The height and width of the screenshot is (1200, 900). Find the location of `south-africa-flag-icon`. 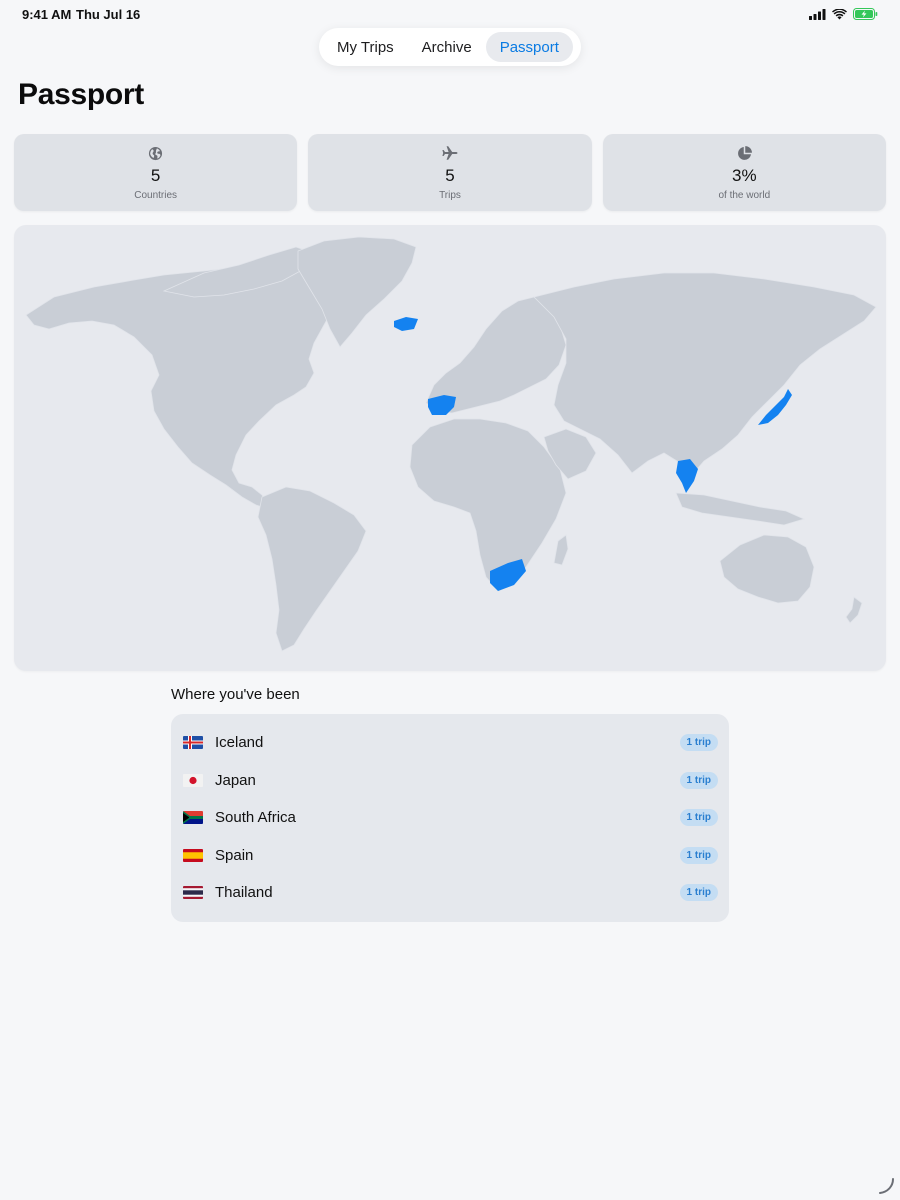

south-africa-flag-icon is located at coordinates (193, 818).